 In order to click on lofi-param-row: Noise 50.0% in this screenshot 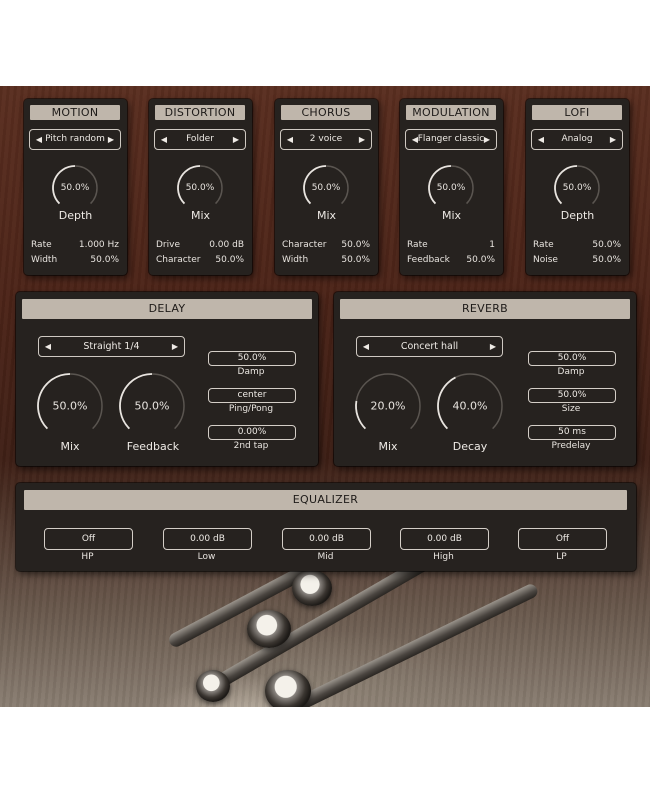, I will do `click(577, 261)`.